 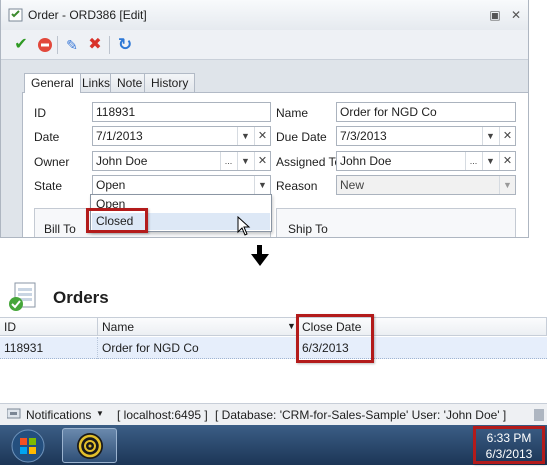 What do you see at coordinates (40, 113) in the screenshot?
I see `id-label: ID` at bounding box center [40, 113].